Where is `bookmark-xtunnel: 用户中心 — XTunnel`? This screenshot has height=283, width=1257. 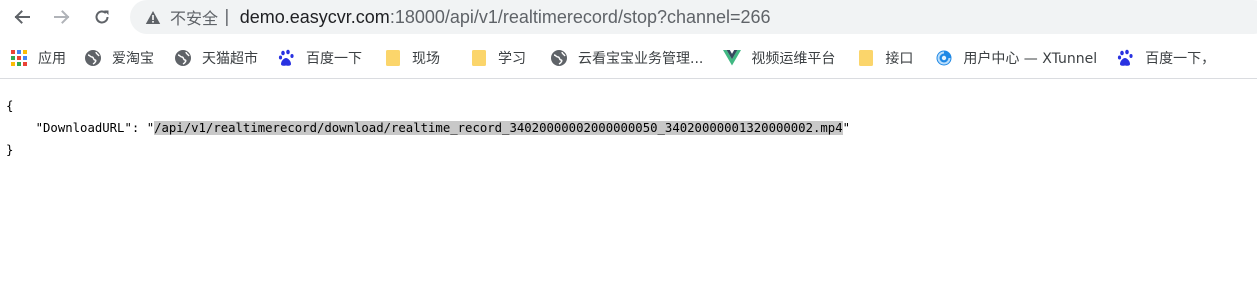
bookmark-xtunnel: 用户中心 — XTunnel is located at coordinates (1016, 58).